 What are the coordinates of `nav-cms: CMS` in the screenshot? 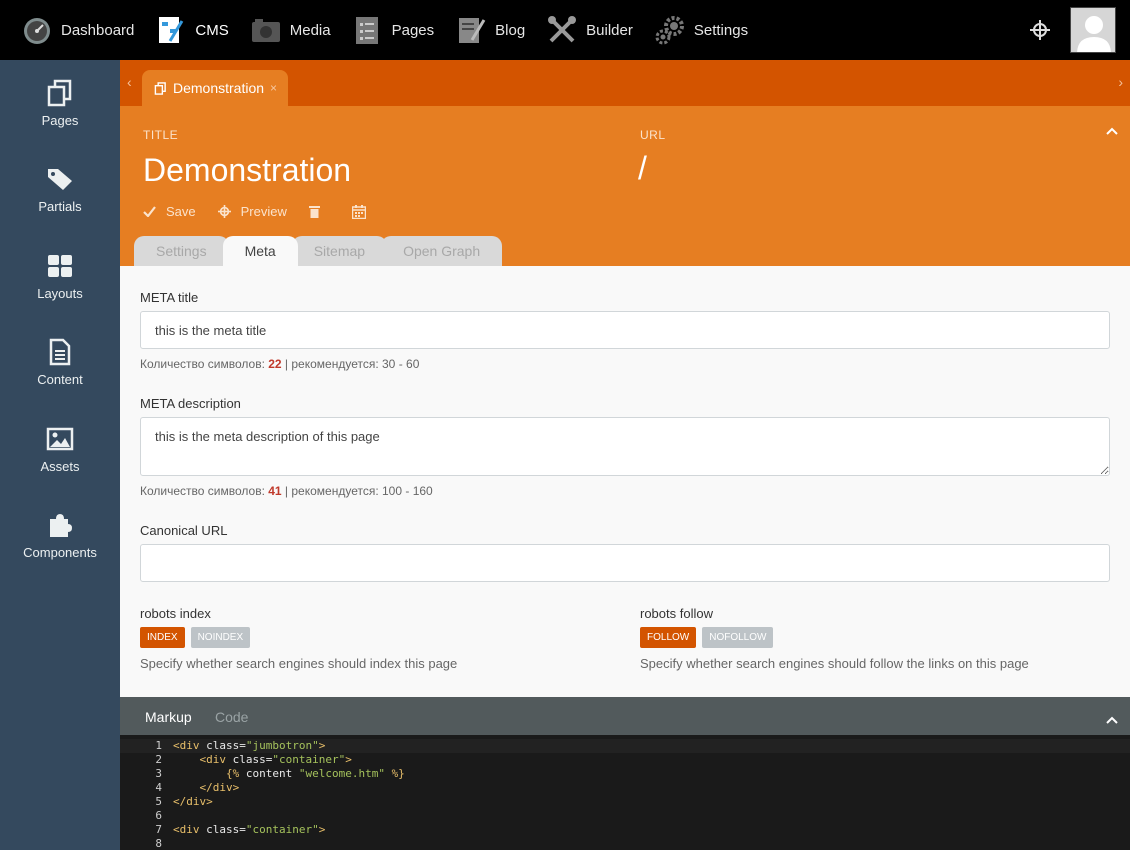 It's located at (181, 30).